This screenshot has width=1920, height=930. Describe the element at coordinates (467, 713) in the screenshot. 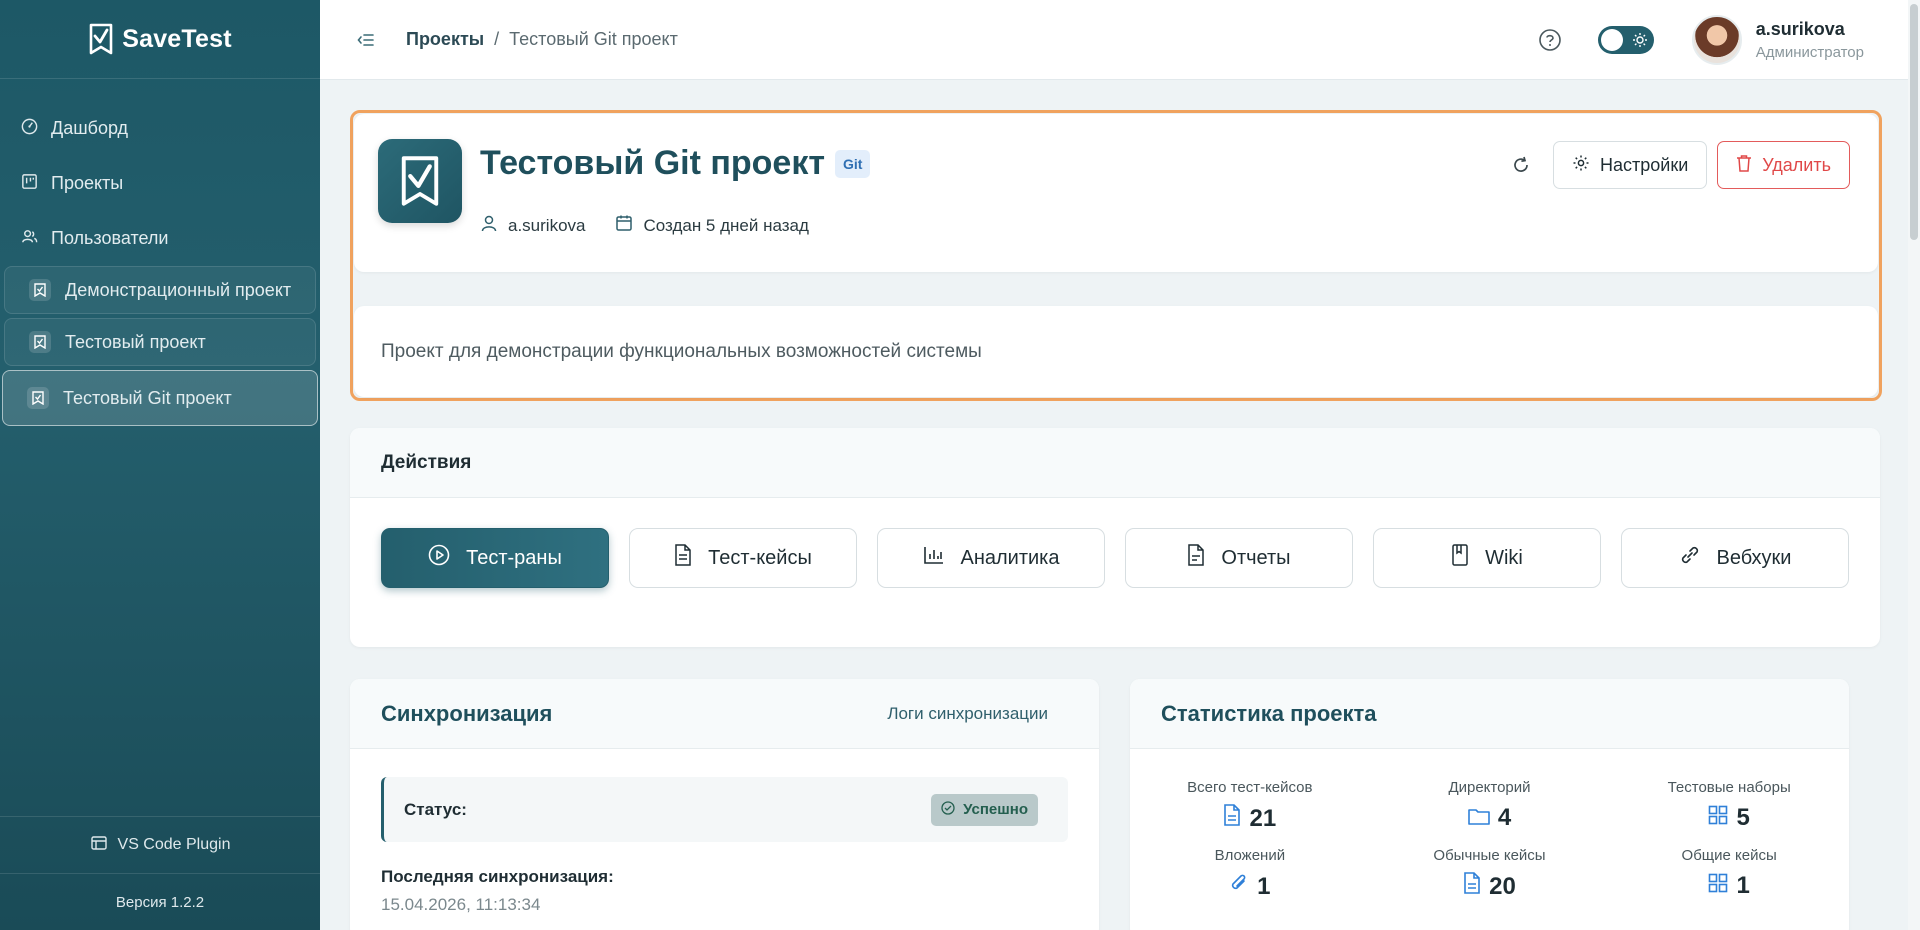

I see `sync-title: Синхронизация` at that location.